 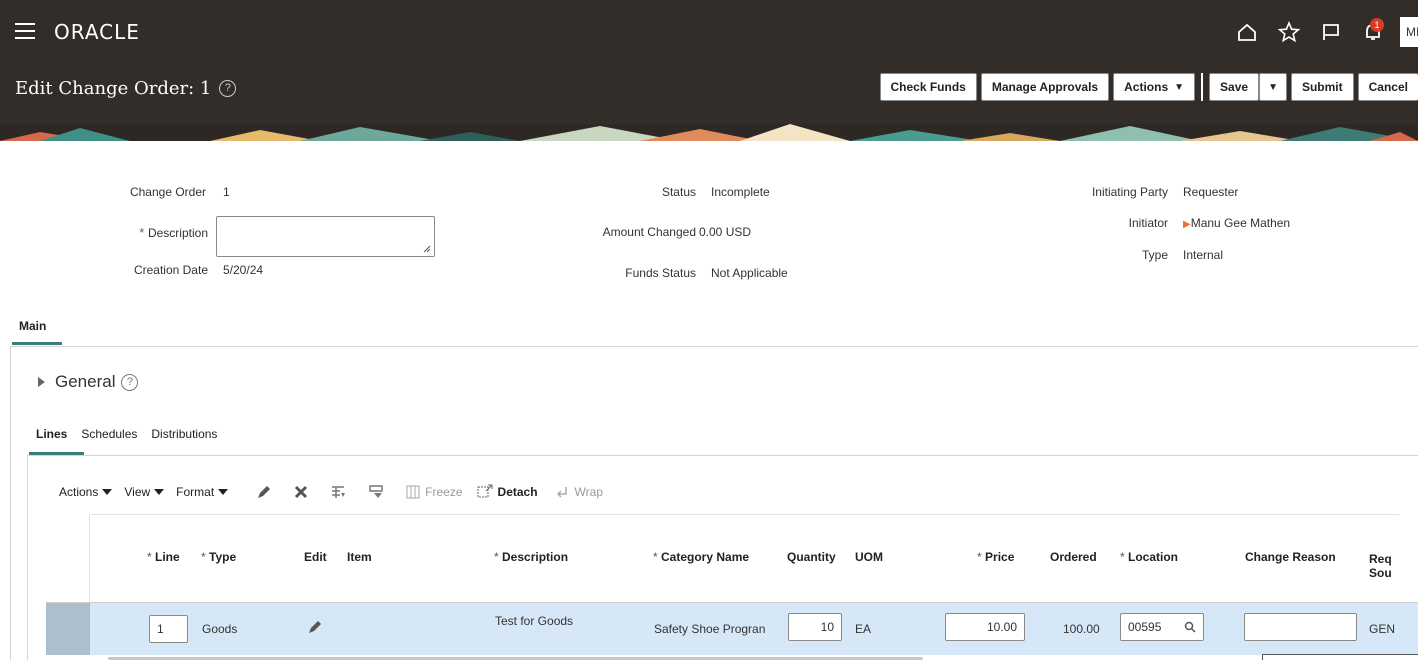 I want to click on initiating-party-value: Requester, so click(x=1211, y=192).